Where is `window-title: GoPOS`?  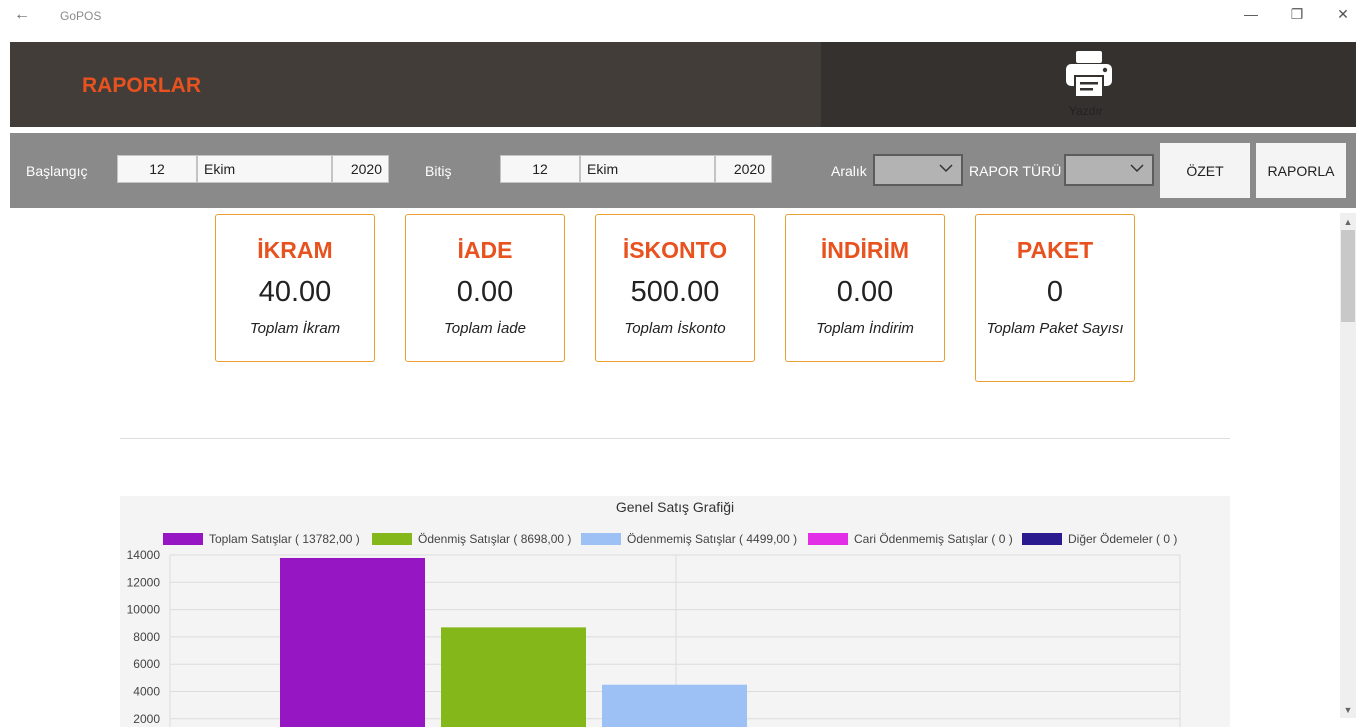 window-title: GoPOS is located at coordinates (81, 16).